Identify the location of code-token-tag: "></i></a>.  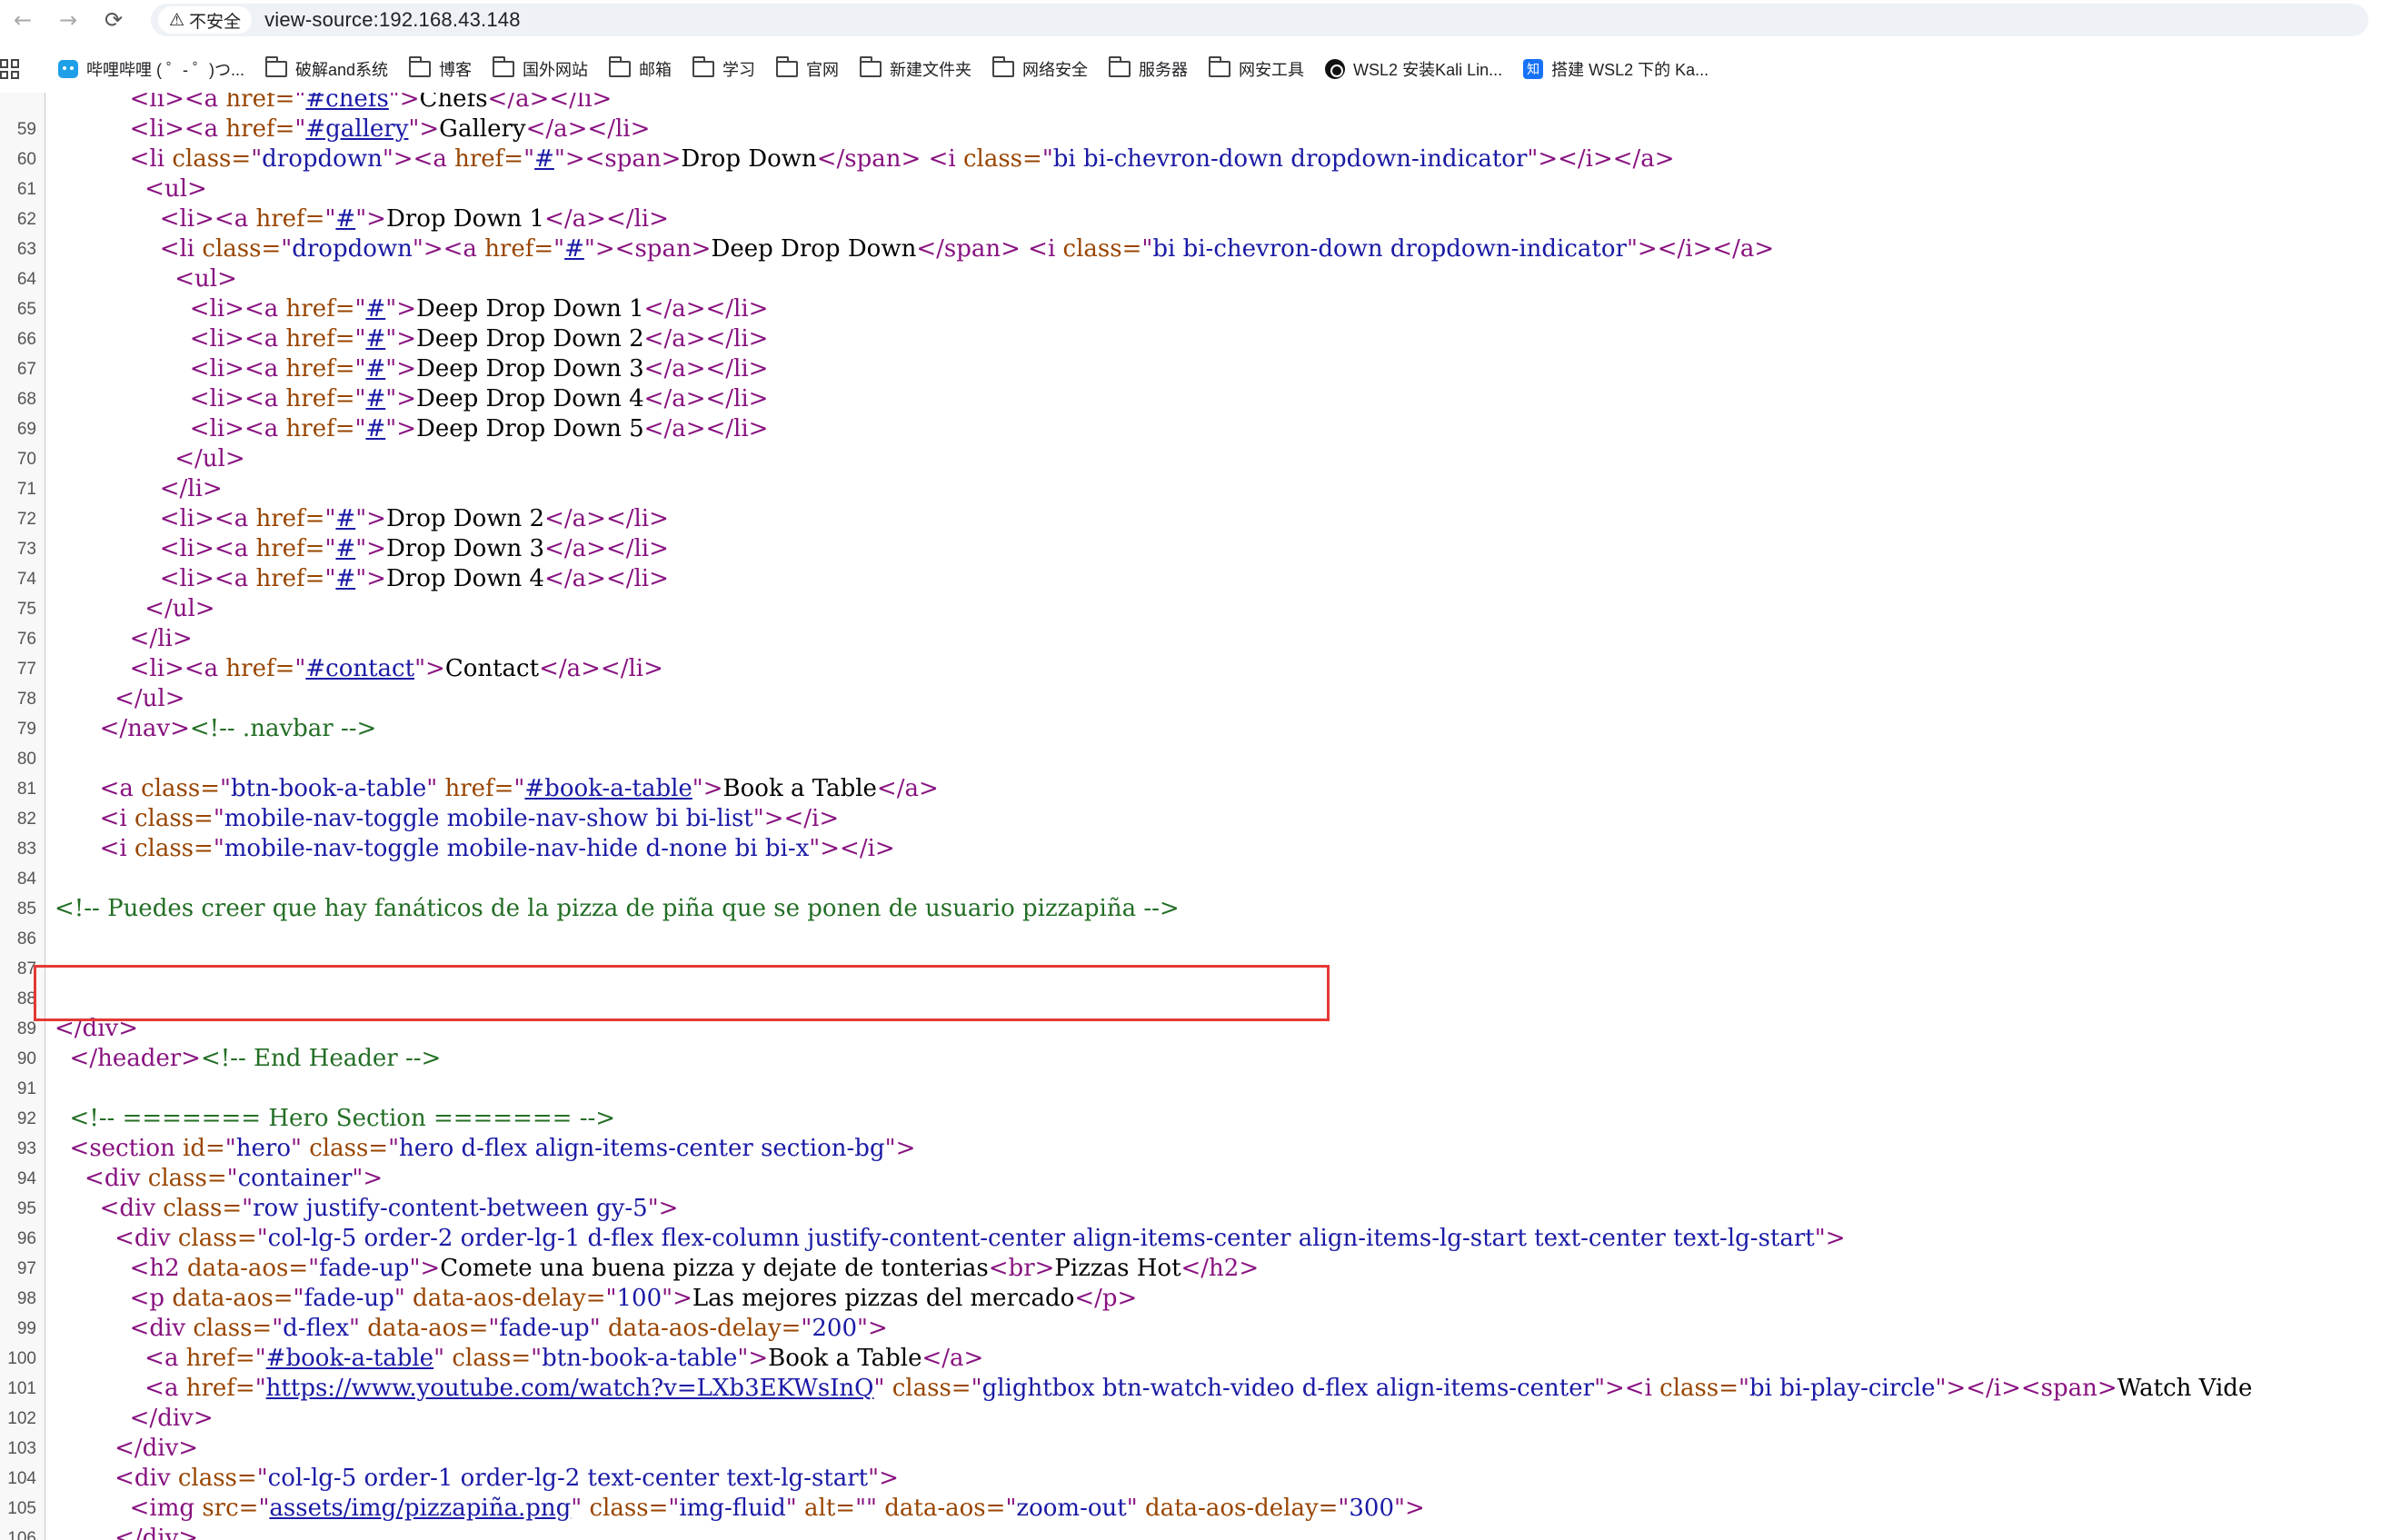
(1700, 249).